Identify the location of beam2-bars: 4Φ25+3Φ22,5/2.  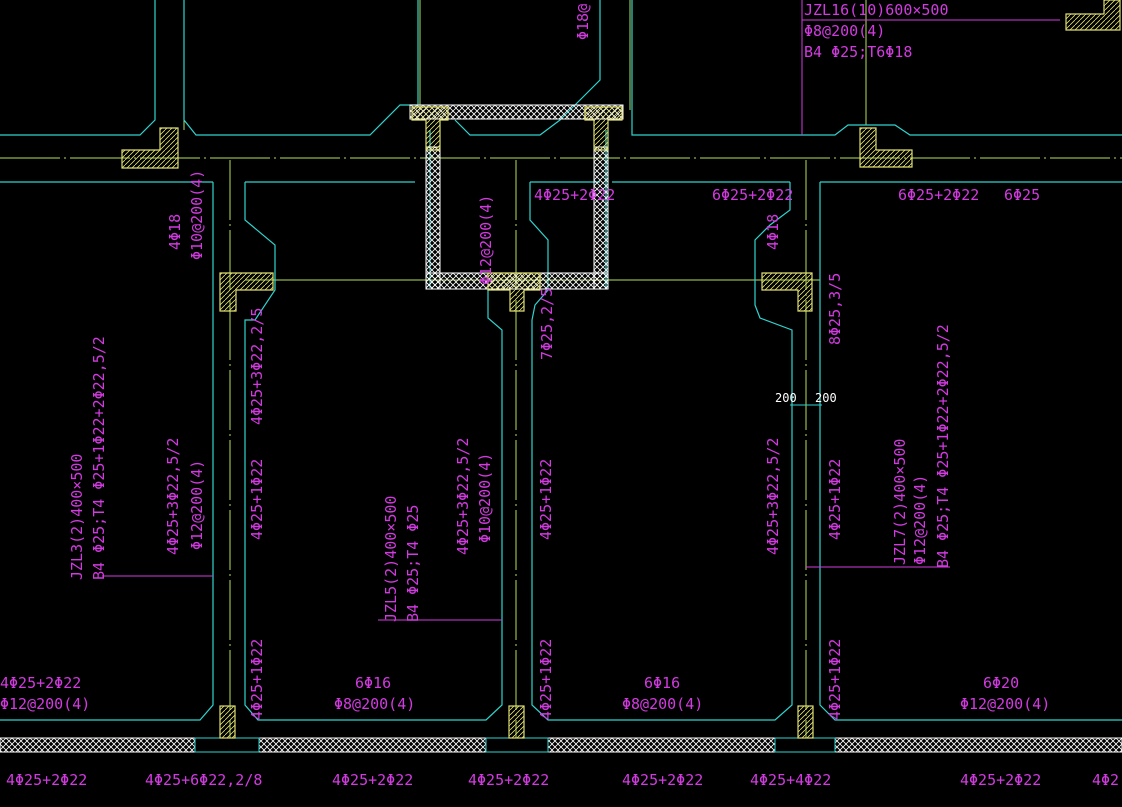
(463, 496).